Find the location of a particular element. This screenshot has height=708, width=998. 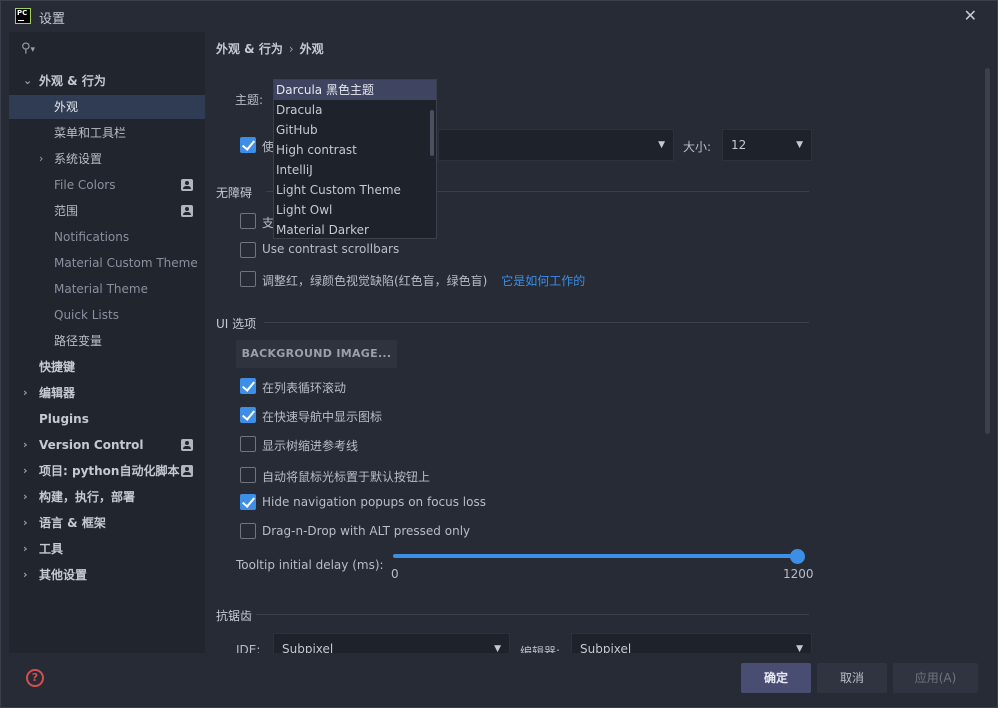

cyclic-scrolling-label: 在列表循环滚动 is located at coordinates (304, 388).